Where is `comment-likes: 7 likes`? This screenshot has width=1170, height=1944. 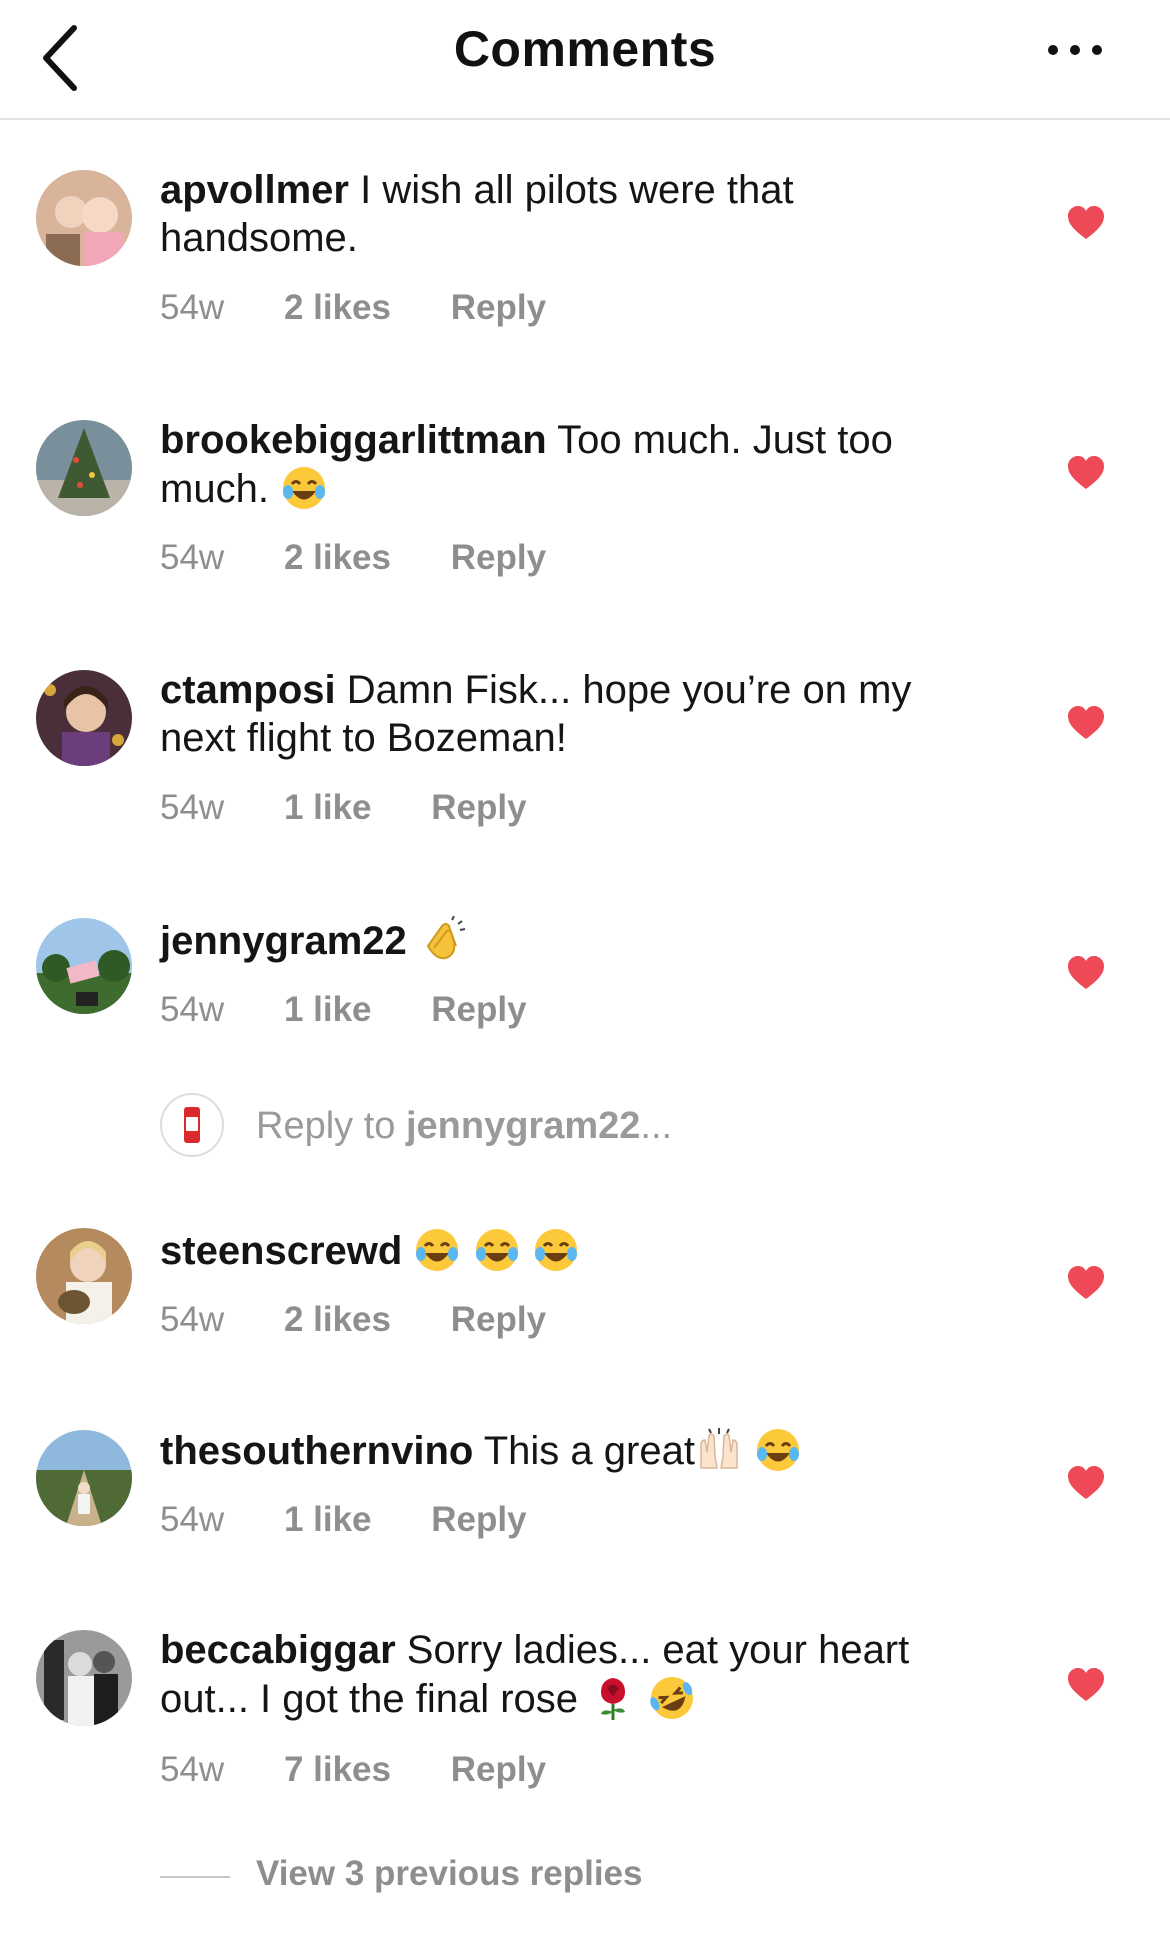 comment-likes: 7 likes is located at coordinates (337, 1770).